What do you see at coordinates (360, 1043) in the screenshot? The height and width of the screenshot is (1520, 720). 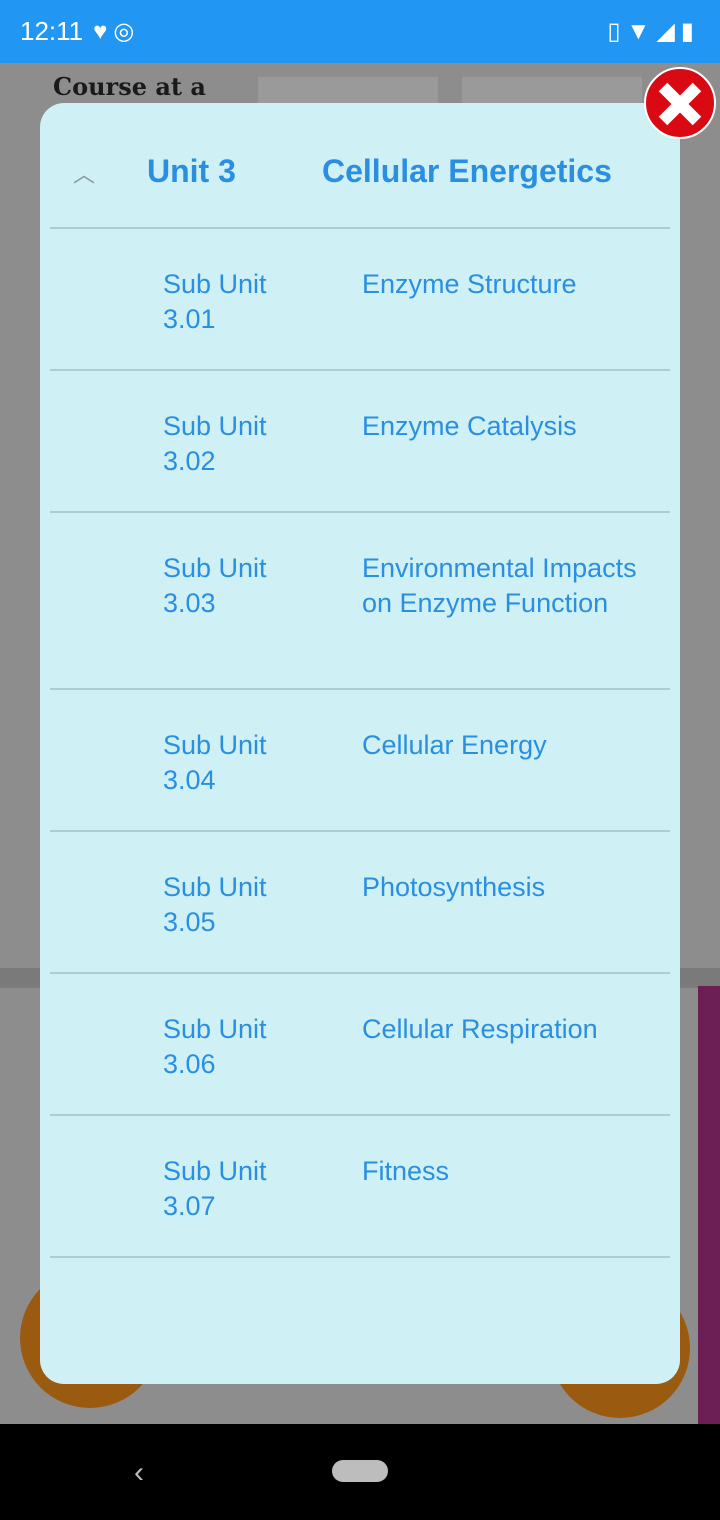 I see `sub-unit-row: Sub Unit 3.06 Cellular Respiration` at bounding box center [360, 1043].